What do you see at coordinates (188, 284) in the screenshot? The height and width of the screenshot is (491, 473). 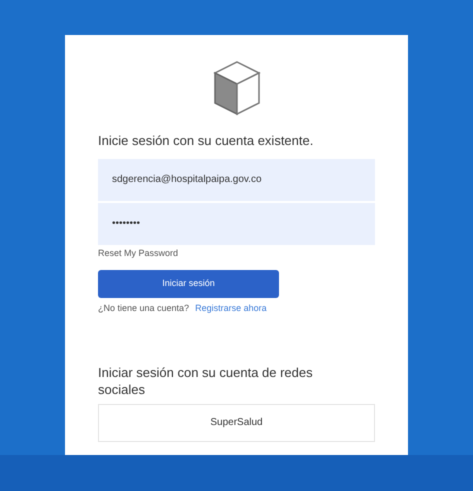 I see `sign-in-button: Iniciar sesión` at bounding box center [188, 284].